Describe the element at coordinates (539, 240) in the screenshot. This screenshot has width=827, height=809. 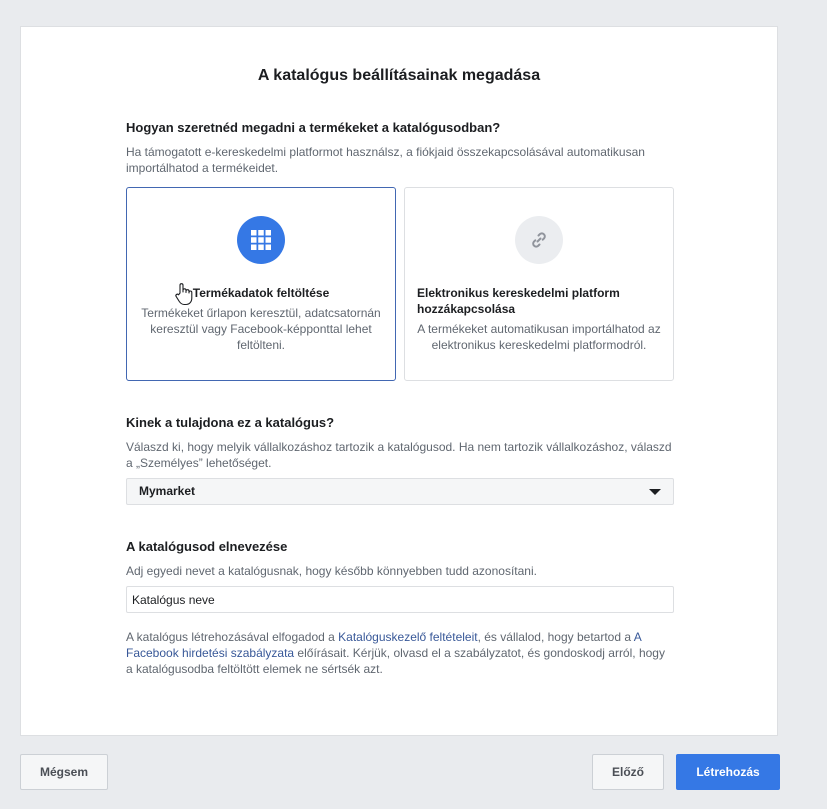
I see `link-icon` at that location.